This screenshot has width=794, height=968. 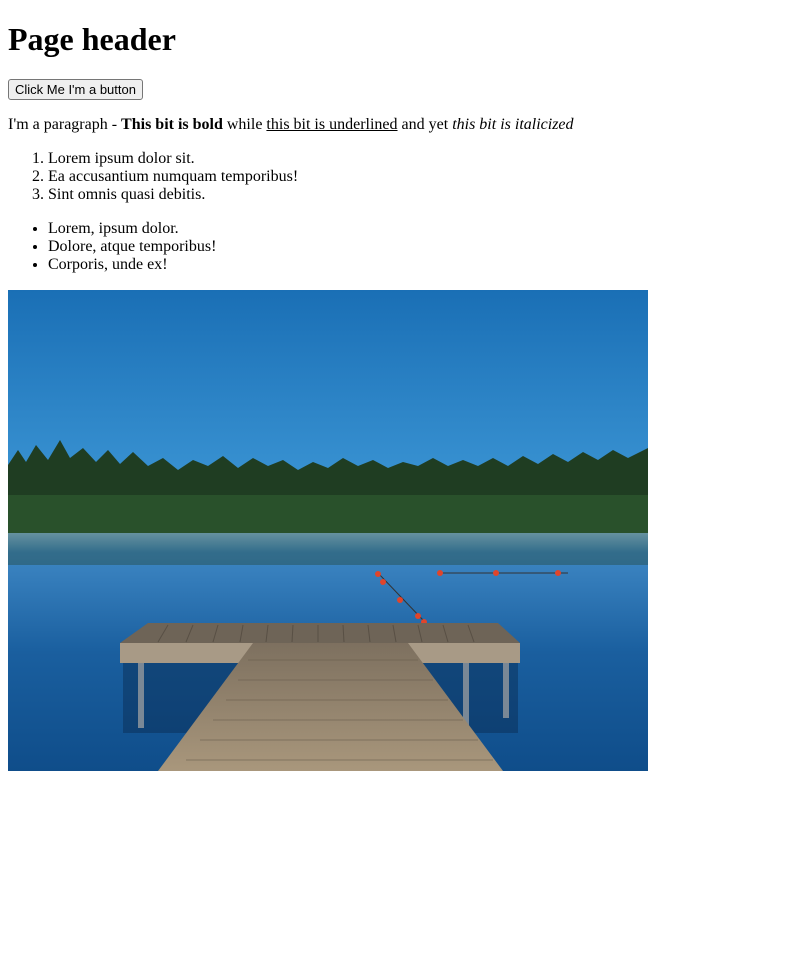 What do you see at coordinates (65, 124) in the screenshot?
I see `paragraph-lead: I'm a paragraph -` at bounding box center [65, 124].